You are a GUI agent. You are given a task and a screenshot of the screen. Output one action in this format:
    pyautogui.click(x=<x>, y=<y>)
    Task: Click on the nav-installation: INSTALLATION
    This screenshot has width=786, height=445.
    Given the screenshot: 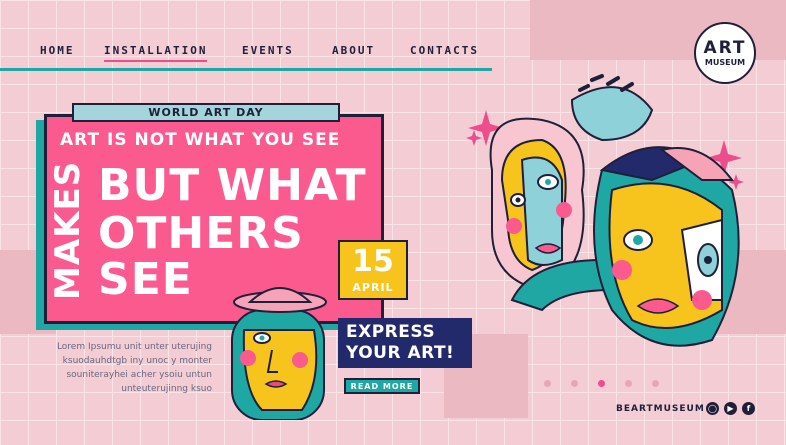 What is the action you would take?
    pyautogui.click(x=156, y=53)
    